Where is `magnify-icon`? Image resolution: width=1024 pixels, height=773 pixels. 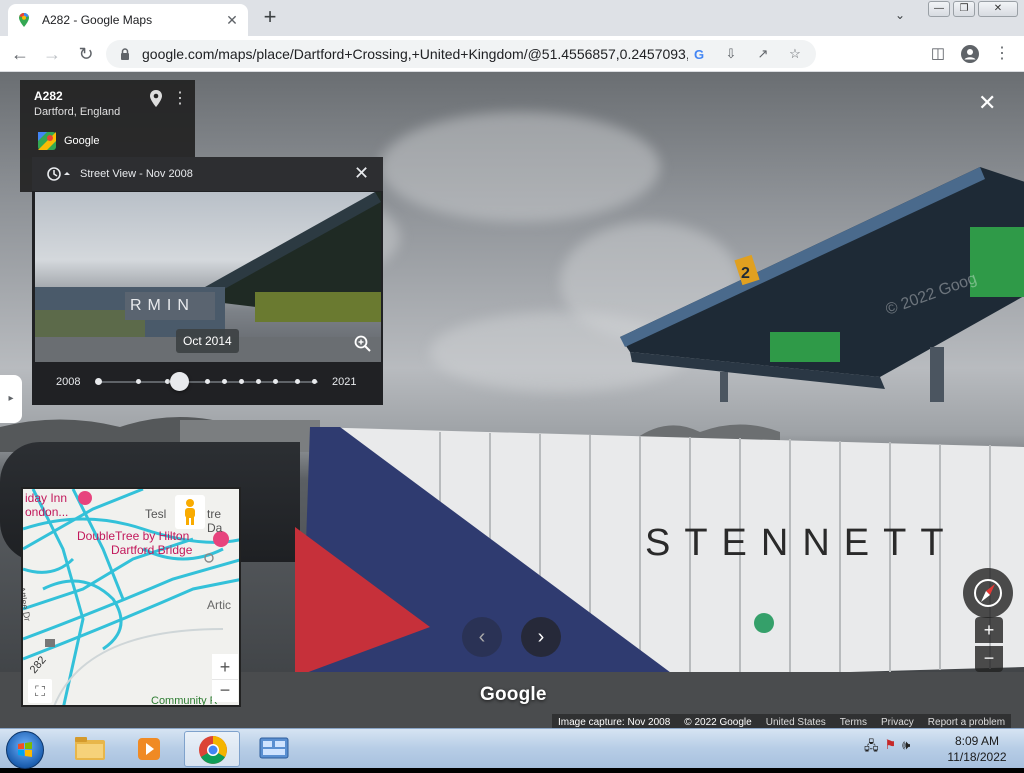
magnify-icon is located at coordinates (363, 344).